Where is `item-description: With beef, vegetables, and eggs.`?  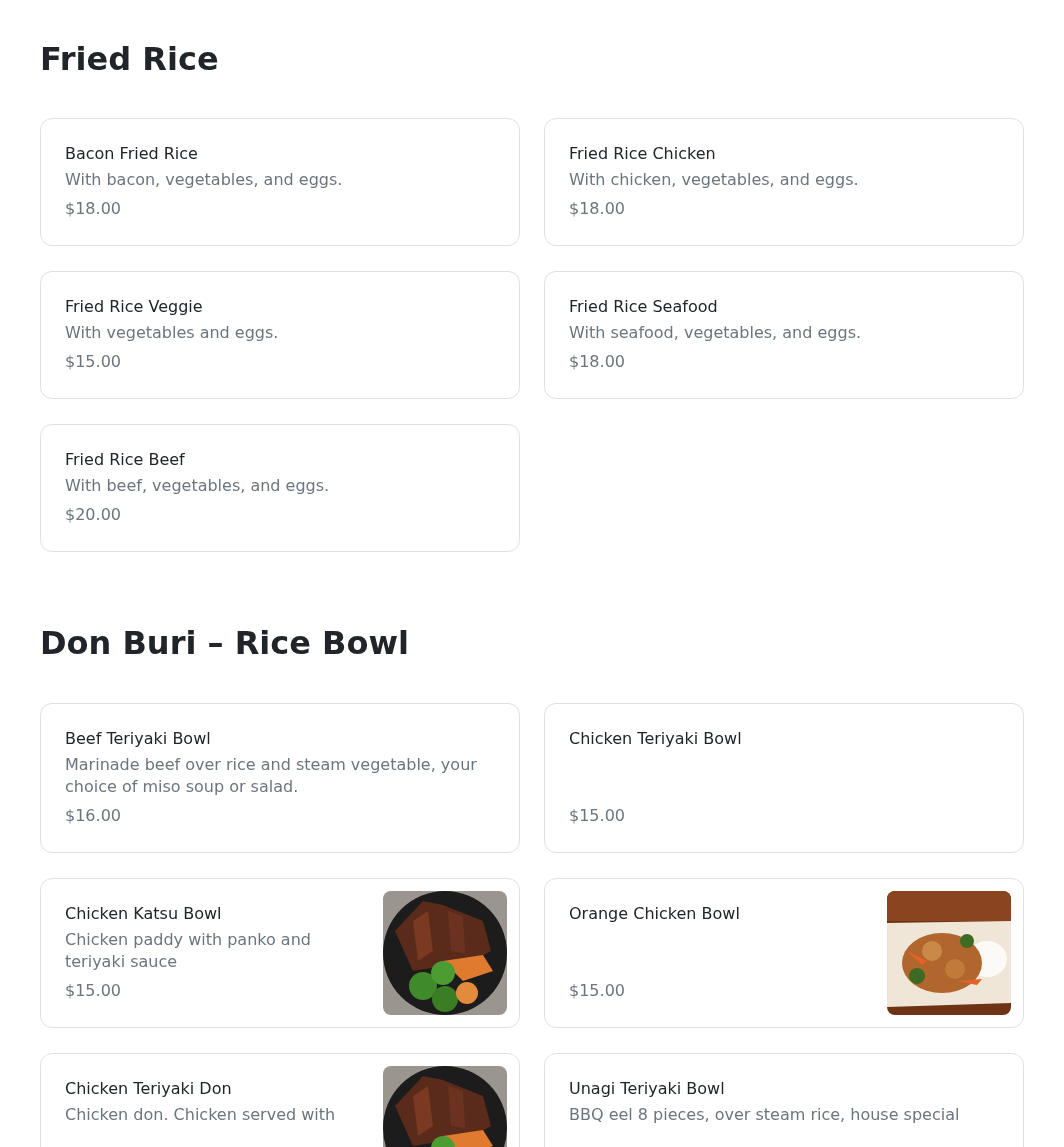
item-description: With beef, vegetables, and eggs. is located at coordinates (198, 486).